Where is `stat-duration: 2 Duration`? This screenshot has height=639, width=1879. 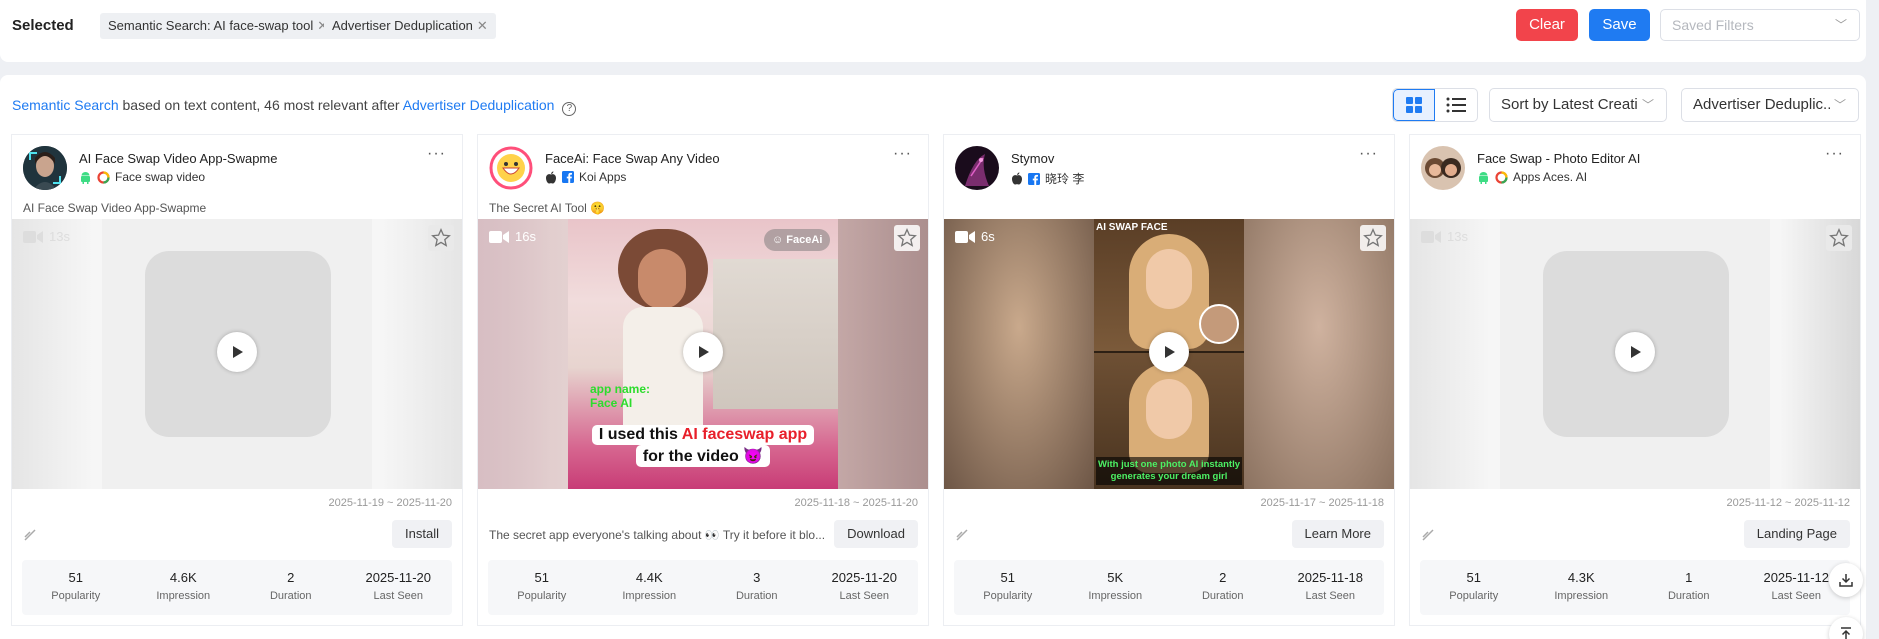 stat-duration: 2 Duration is located at coordinates (290, 586).